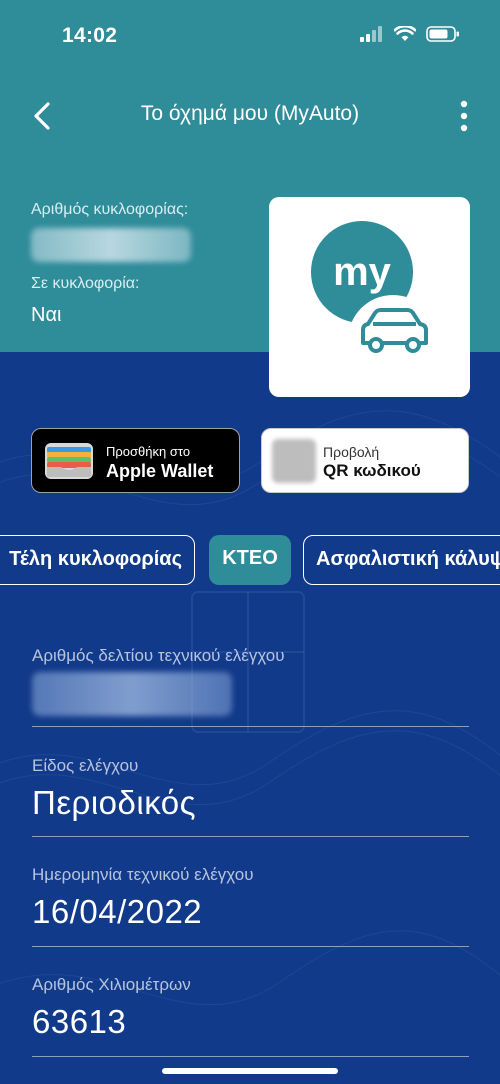 Image resolution: width=500 pixels, height=1084 pixels. I want to click on more-options-button, so click(464, 116).